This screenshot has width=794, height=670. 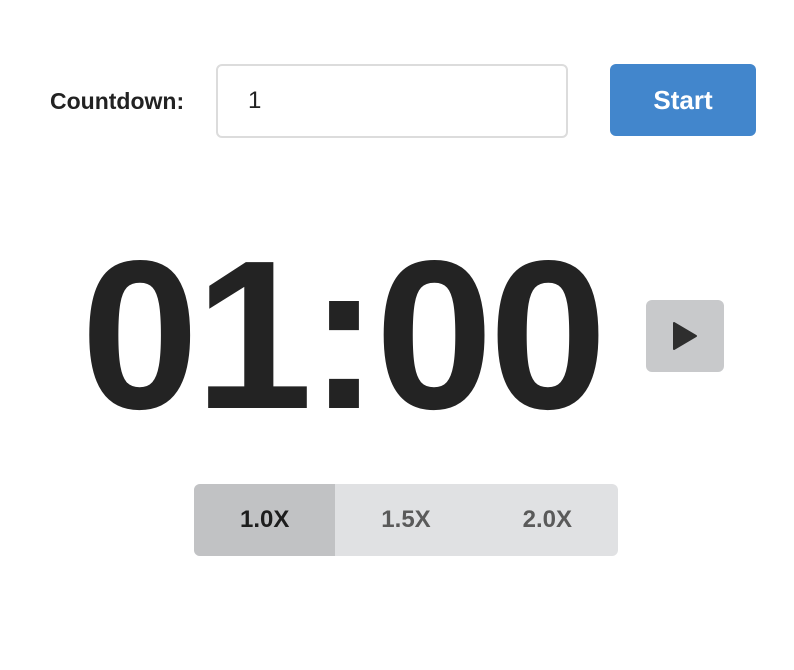 What do you see at coordinates (683, 100) in the screenshot?
I see `start-button: Start` at bounding box center [683, 100].